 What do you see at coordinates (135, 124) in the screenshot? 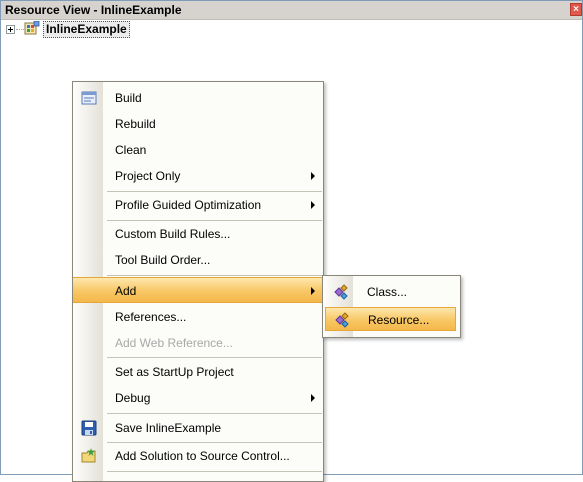
I see `menu-item-label: Rebuild` at bounding box center [135, 124].